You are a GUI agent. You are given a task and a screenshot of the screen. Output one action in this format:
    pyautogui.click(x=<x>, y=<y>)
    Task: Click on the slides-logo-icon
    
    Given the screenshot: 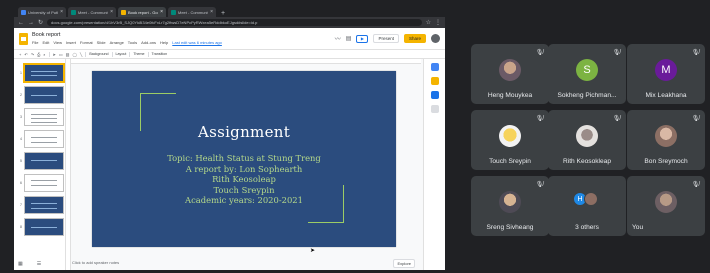 What is the action you would take?
    pyautogui.click(x=23, y=38)
    